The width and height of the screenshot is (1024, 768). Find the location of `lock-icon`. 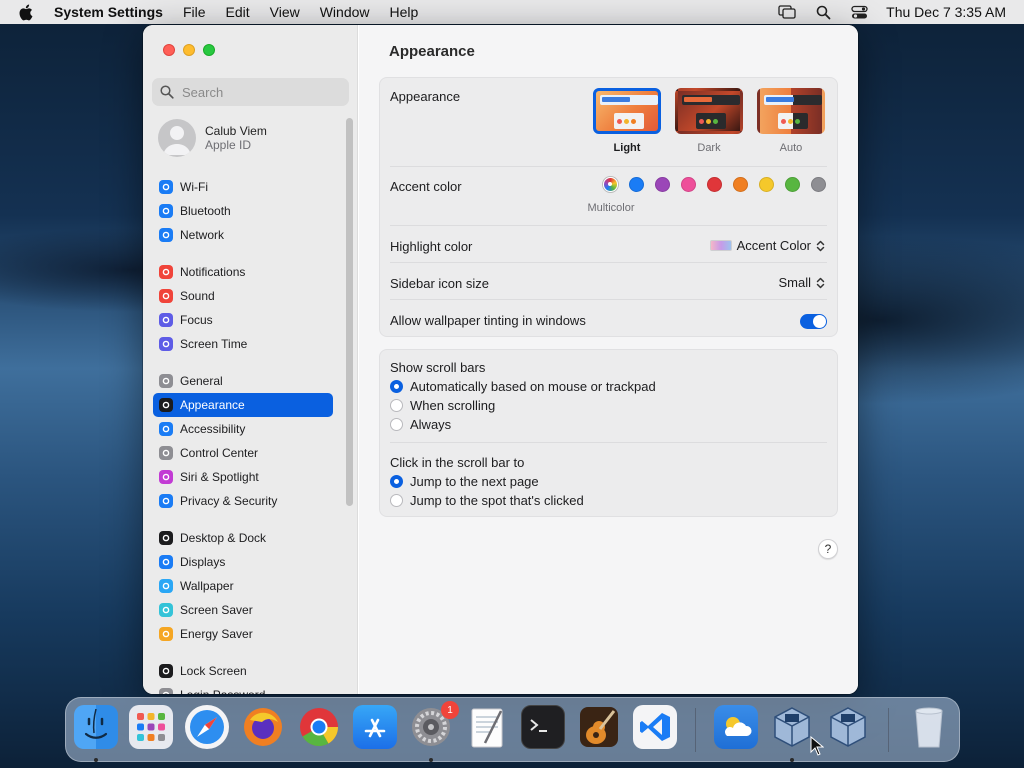

lock-icon is located at coordinates (166, 671).